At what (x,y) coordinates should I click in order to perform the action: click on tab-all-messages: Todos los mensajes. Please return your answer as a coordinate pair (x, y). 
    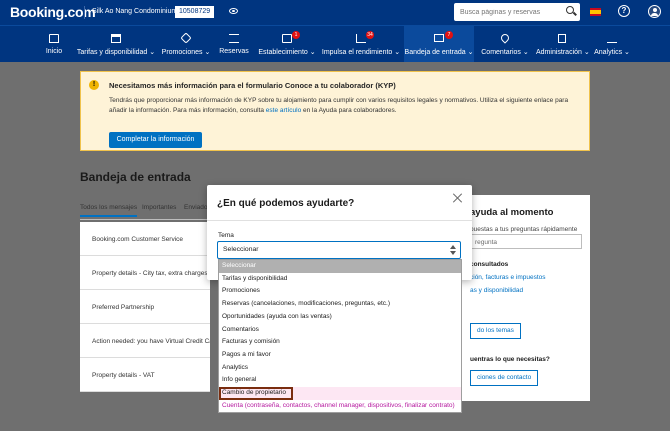
    Looking at the image, I should click on (109, 210).